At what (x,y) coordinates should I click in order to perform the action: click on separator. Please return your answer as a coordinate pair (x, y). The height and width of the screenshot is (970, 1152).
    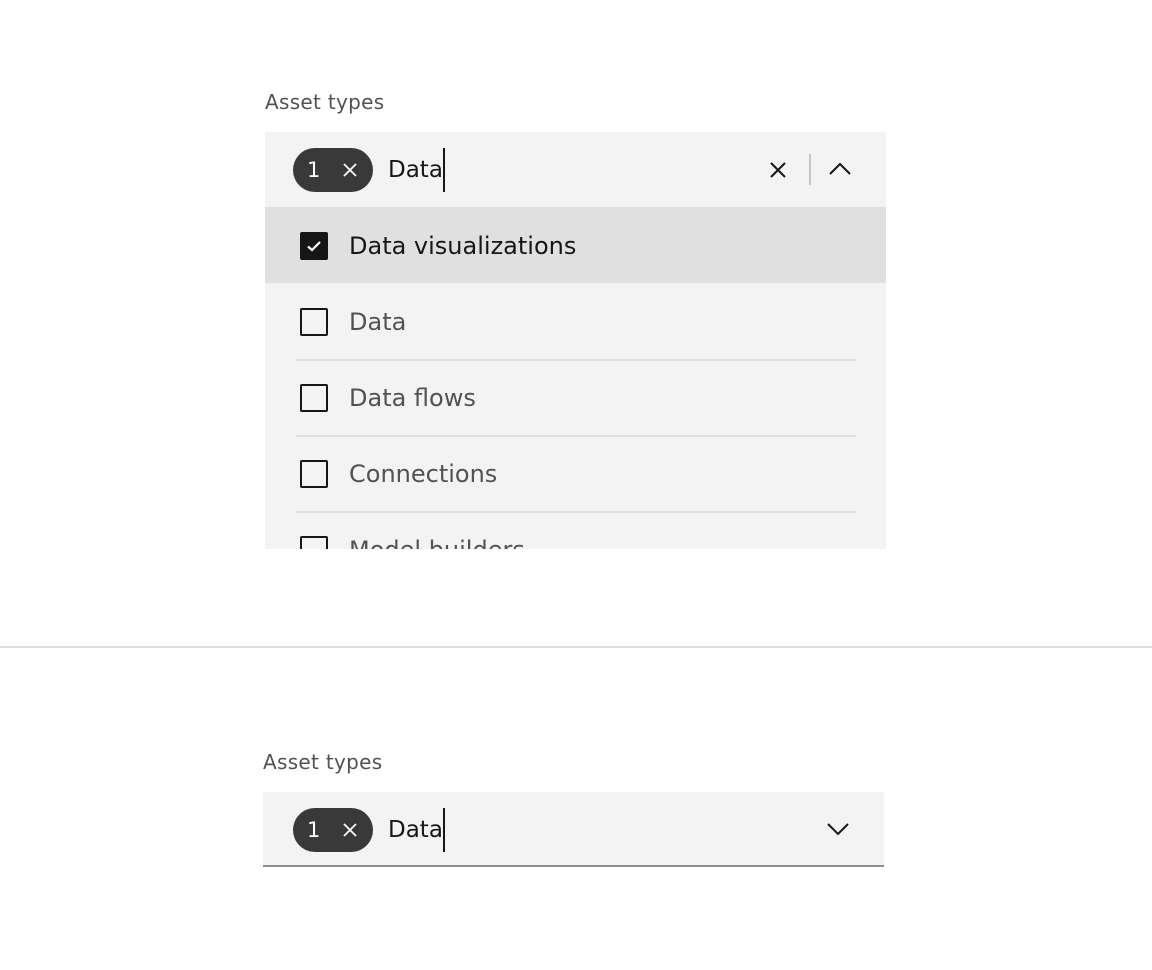
    Looking at the image, I should click on (810, 169).